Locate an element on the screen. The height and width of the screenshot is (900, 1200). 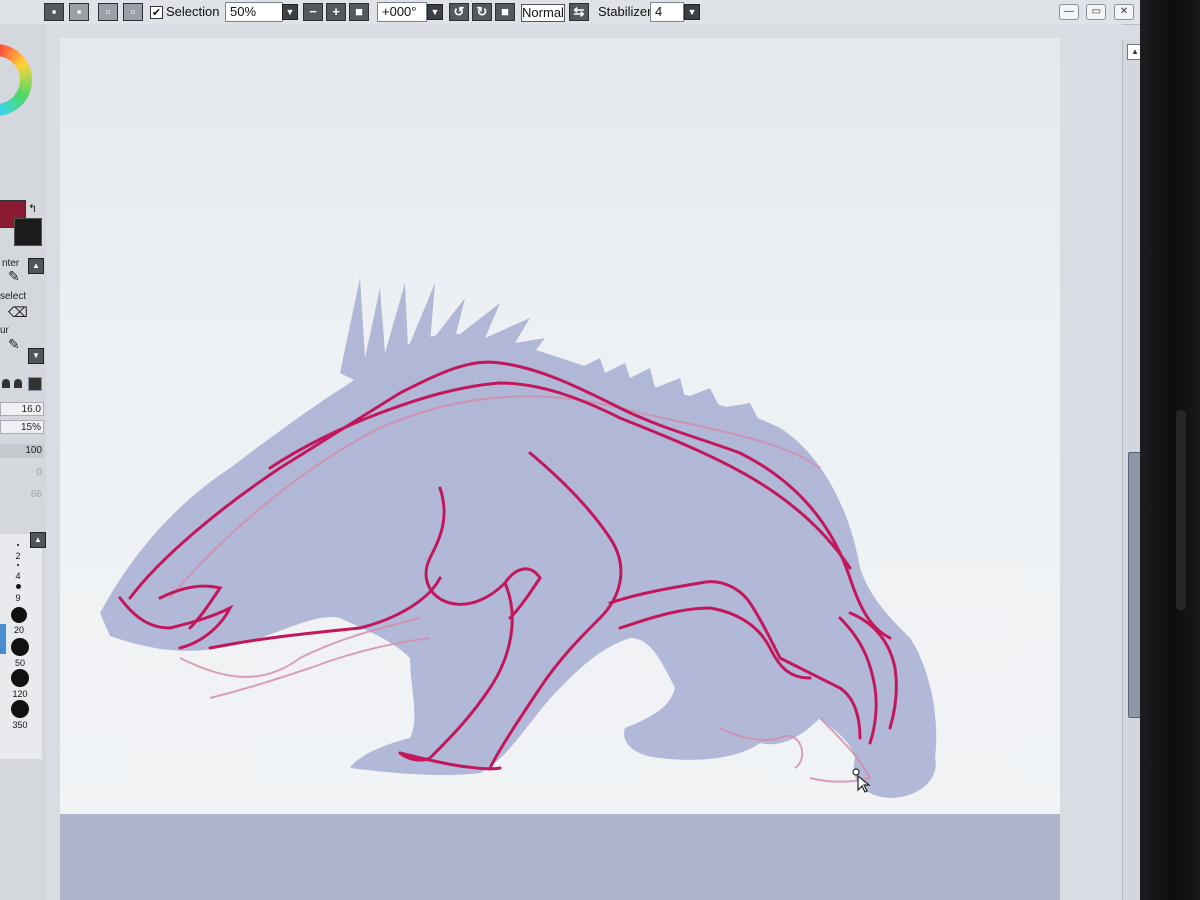
brush-shape-row is located at coordinates (22, 384).